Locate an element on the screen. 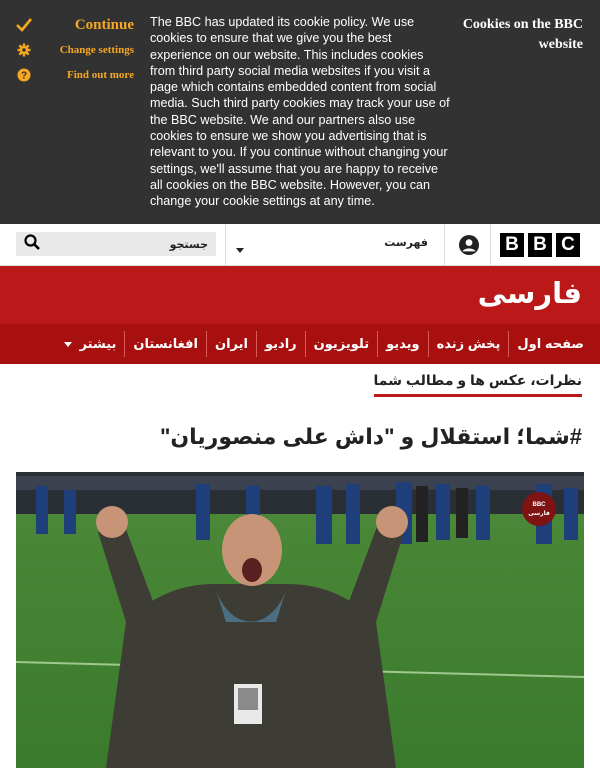 The height and width of the screenshot is (768, 600). cookie-title: Cookies on the BBC website is located at coordinates (522, 34).